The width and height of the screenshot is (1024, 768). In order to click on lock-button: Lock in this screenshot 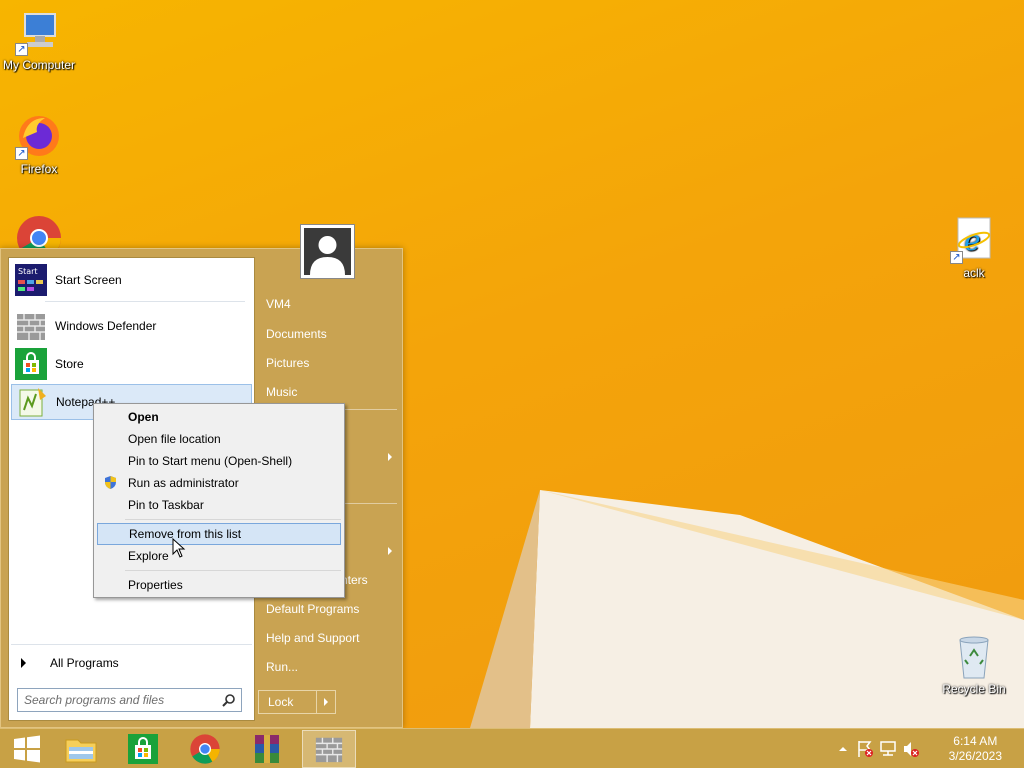, I will do `click(297, 702)`.